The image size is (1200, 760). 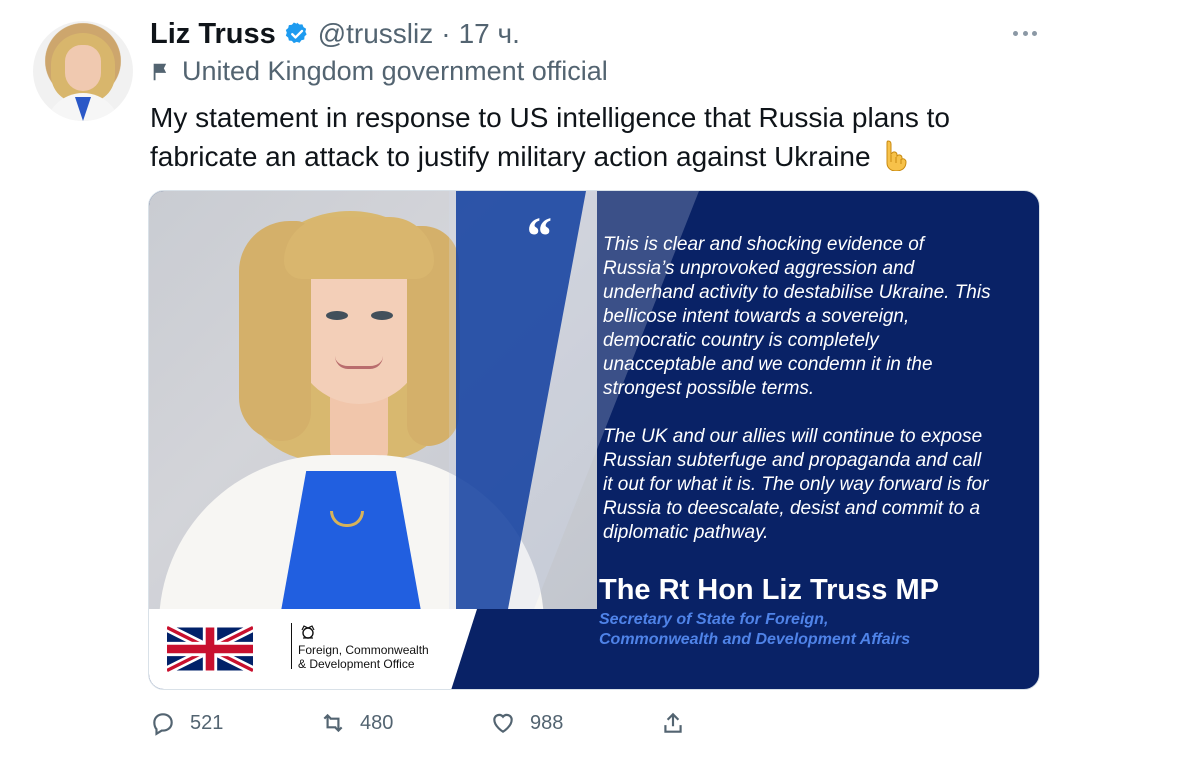 I want to click on pointing-down-hand-icon, so click(x=896, y=155).